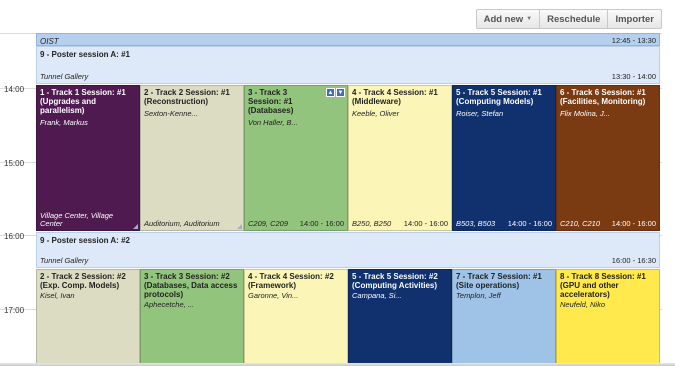 This screenshot has height=366, width=675. What do you see at coordinates (14, 310) in the screenshot?
I see `hour-label-17: 17:00` at bounding box center [14, 310].